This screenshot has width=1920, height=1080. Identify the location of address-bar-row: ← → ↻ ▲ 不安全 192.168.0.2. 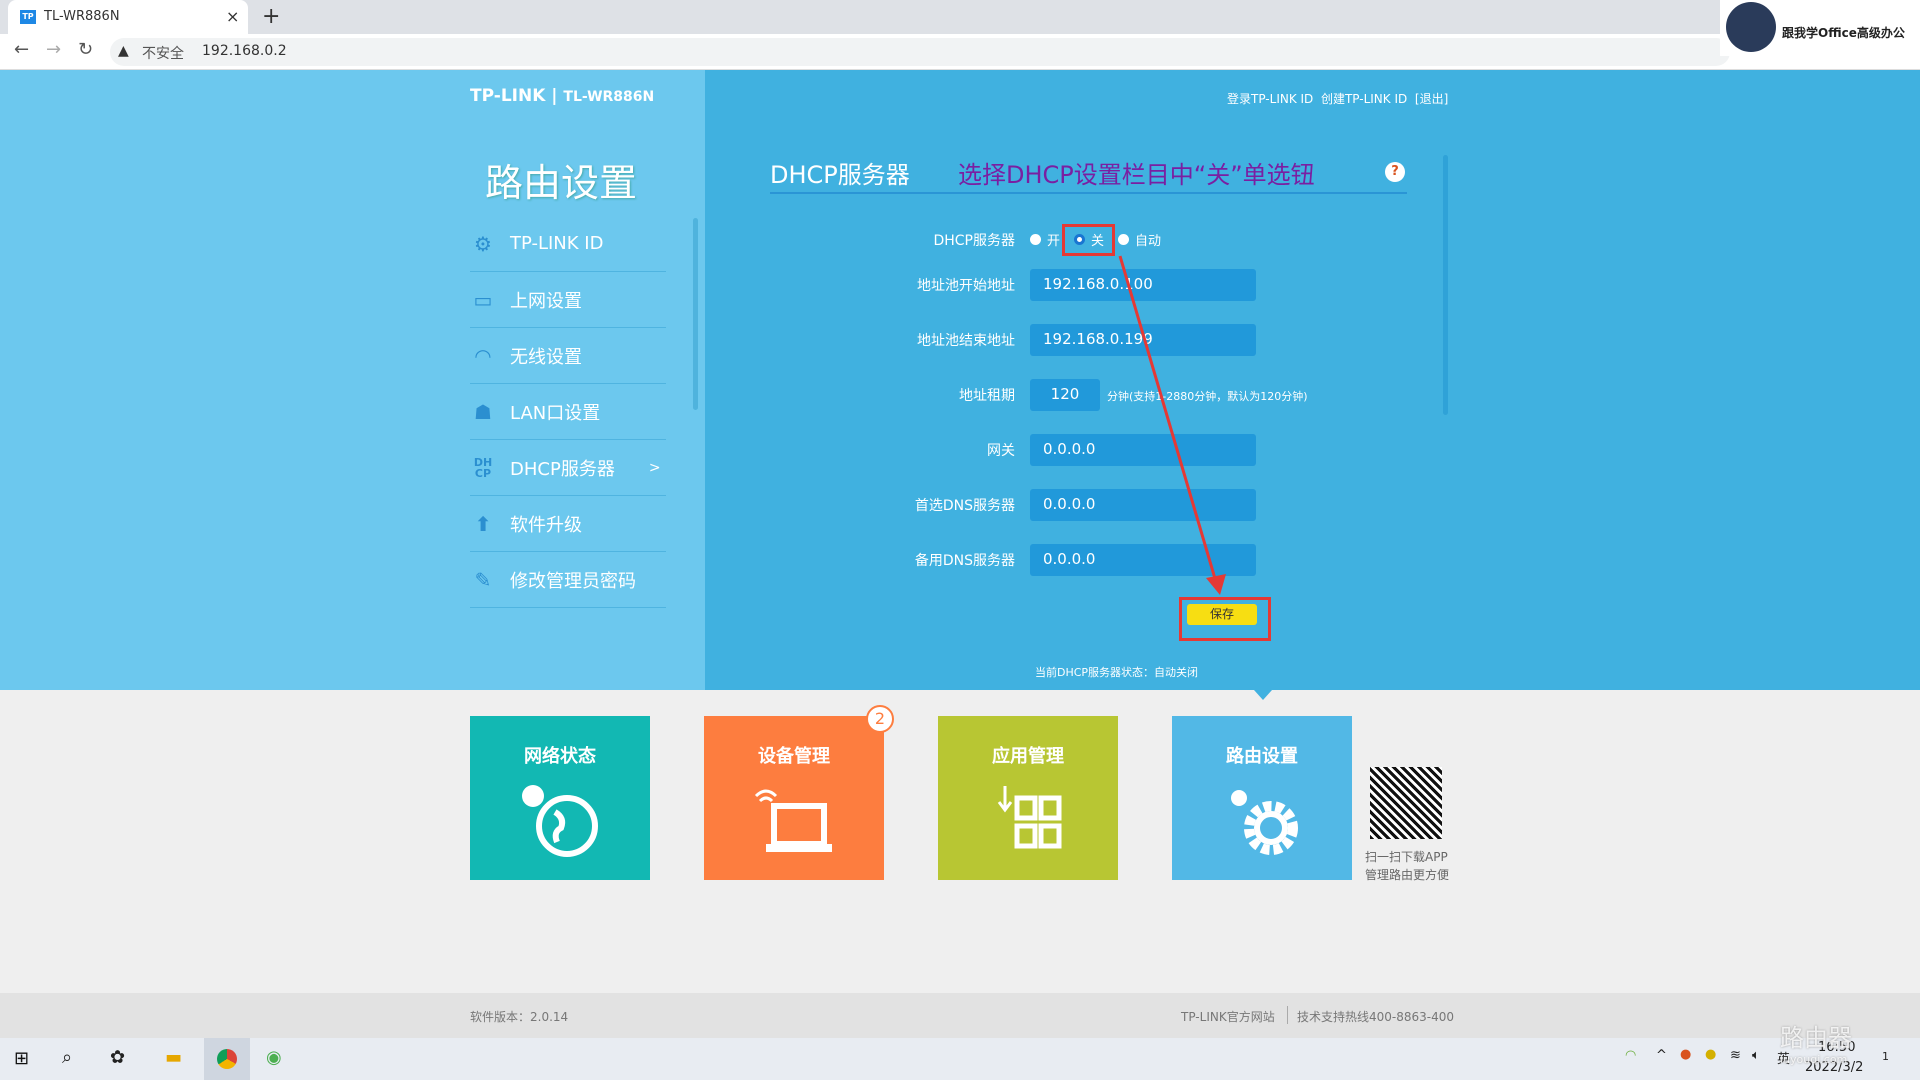
(960, 52).